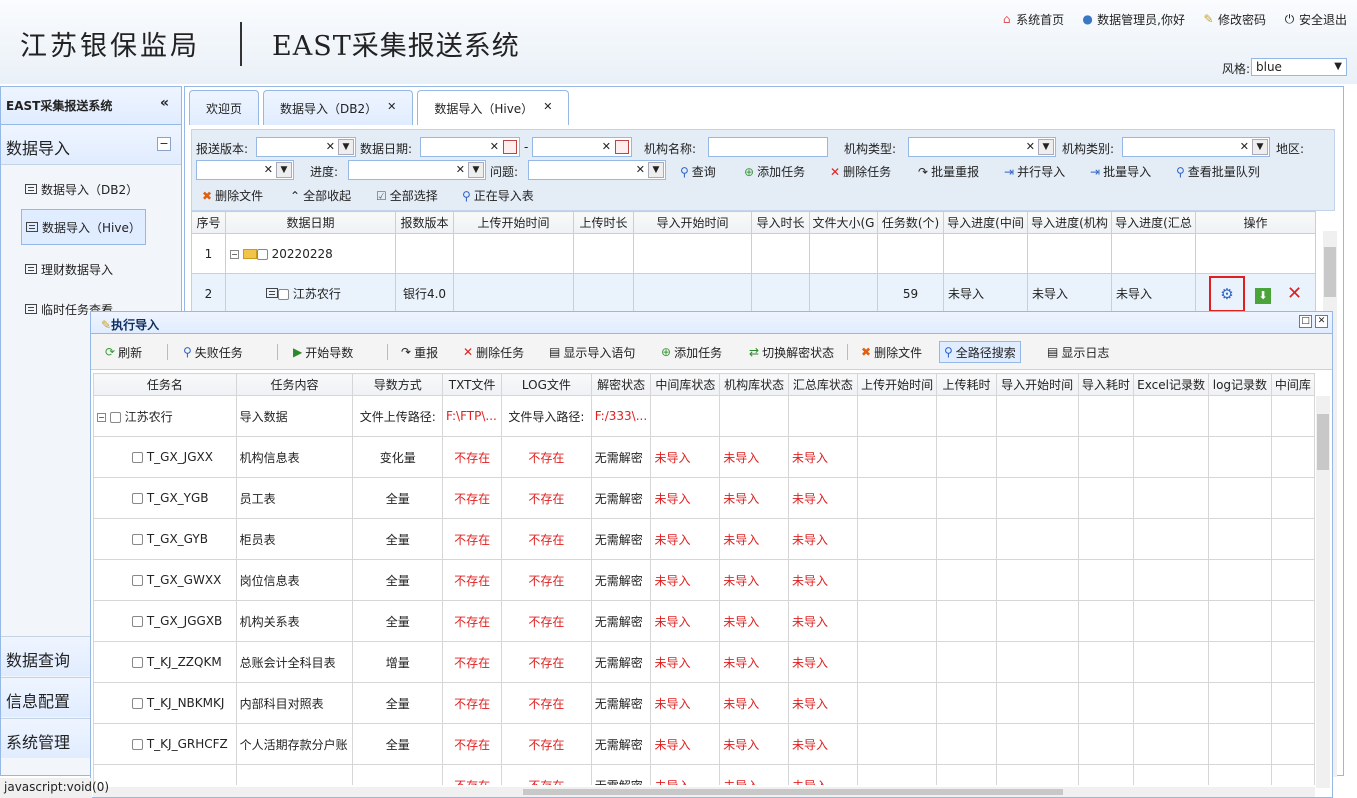  Describe the element at coordinates (419, 352) in the screenshot. I see `resubmit-button: ↷ 重报` at that location.